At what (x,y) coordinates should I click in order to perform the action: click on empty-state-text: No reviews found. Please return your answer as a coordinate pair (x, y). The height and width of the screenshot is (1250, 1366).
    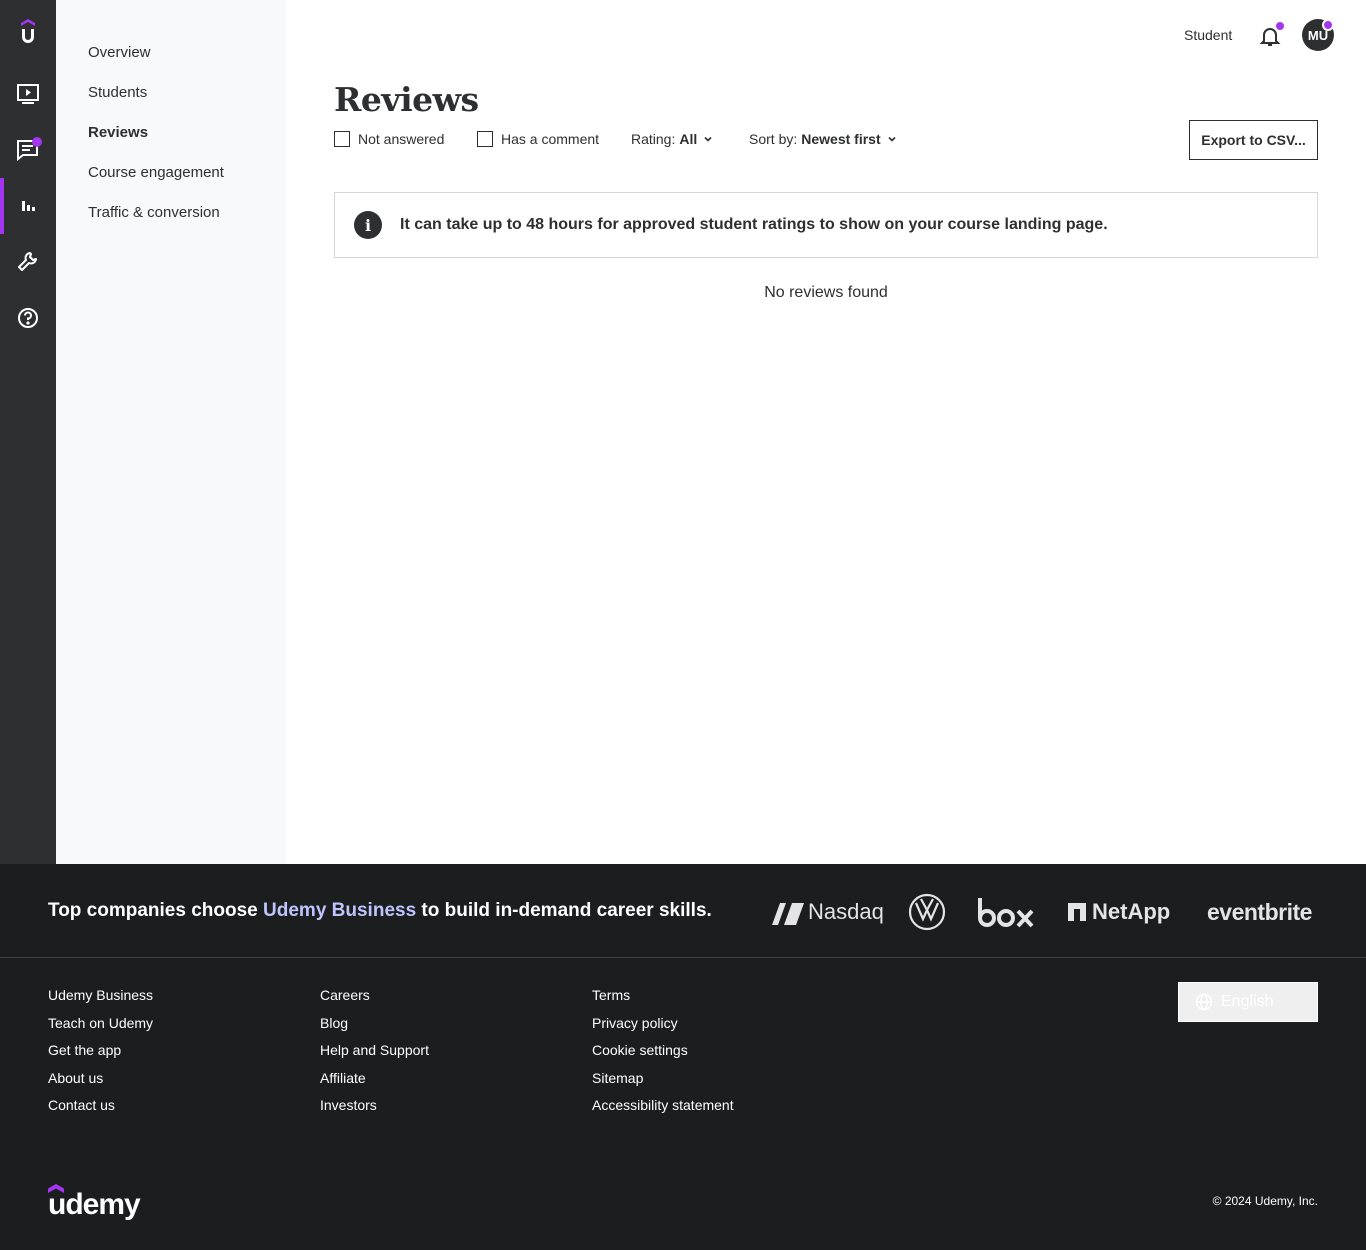
    Looking at the image, I should click on (826, 292).